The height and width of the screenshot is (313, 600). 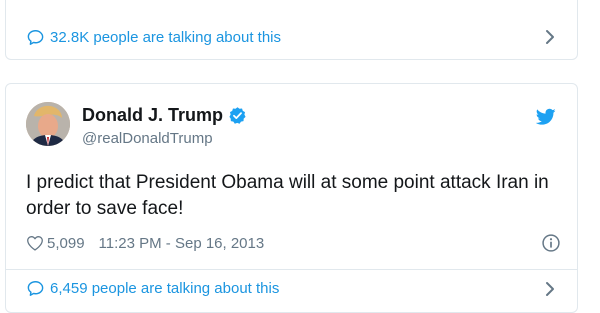 What do you see at coordinates (153, 115) in the screenshot?
I see `author-name-text: Donald J. Trump` at bounding box center [153, 115].